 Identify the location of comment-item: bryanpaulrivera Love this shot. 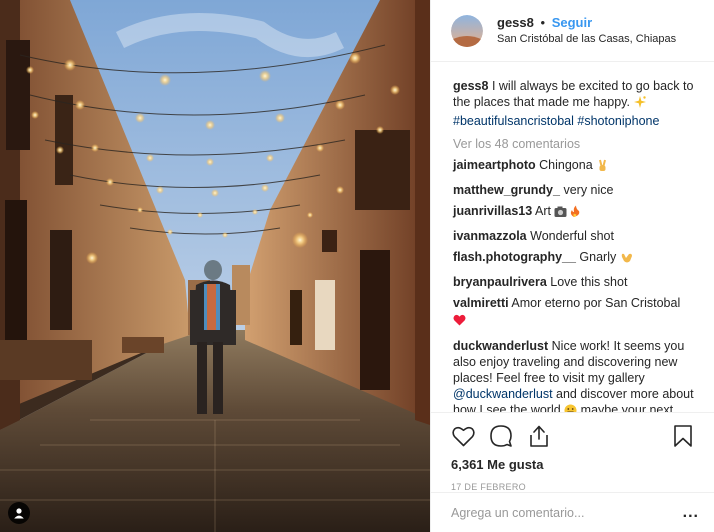
(574, 282).